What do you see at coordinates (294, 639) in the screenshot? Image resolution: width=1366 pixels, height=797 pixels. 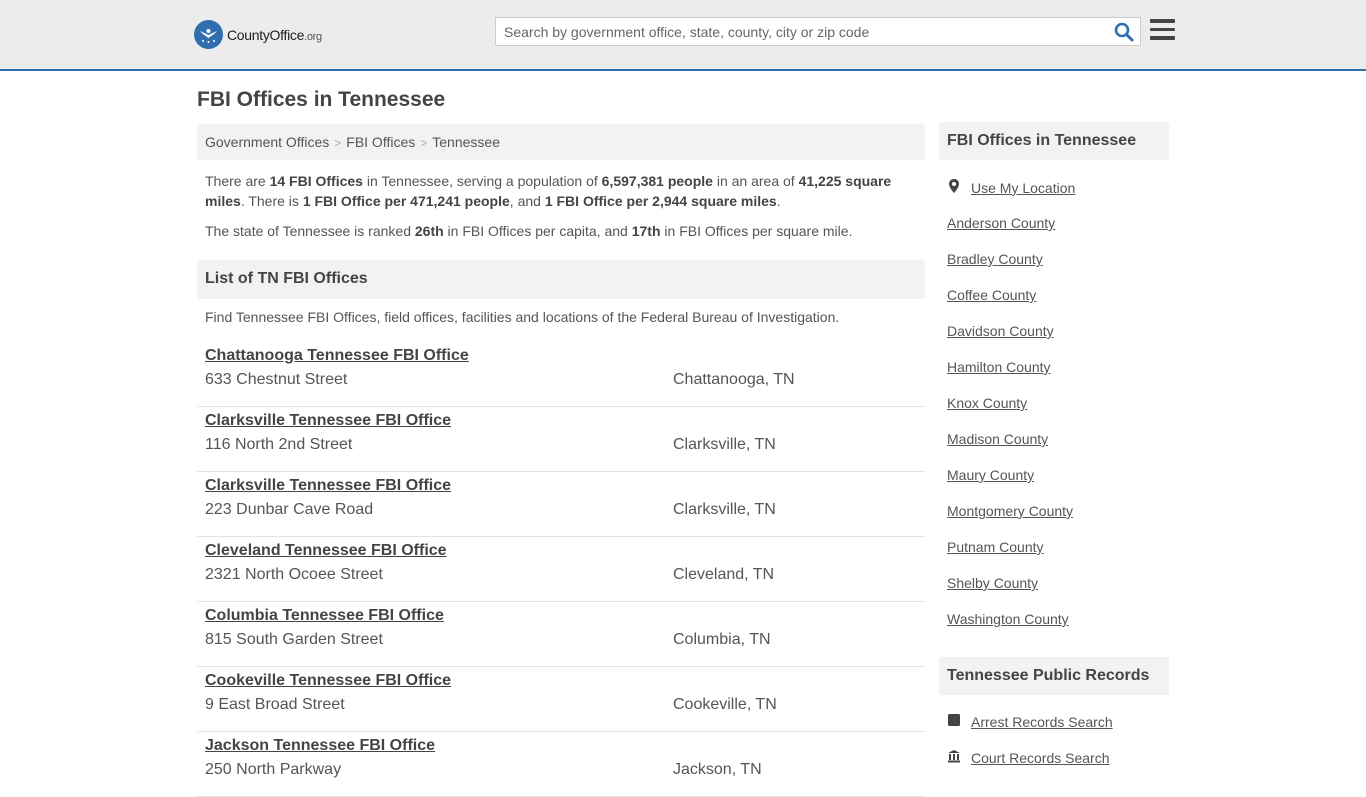 I see `office-address: 815 South Garden Street` at bounding box center [294, 639].